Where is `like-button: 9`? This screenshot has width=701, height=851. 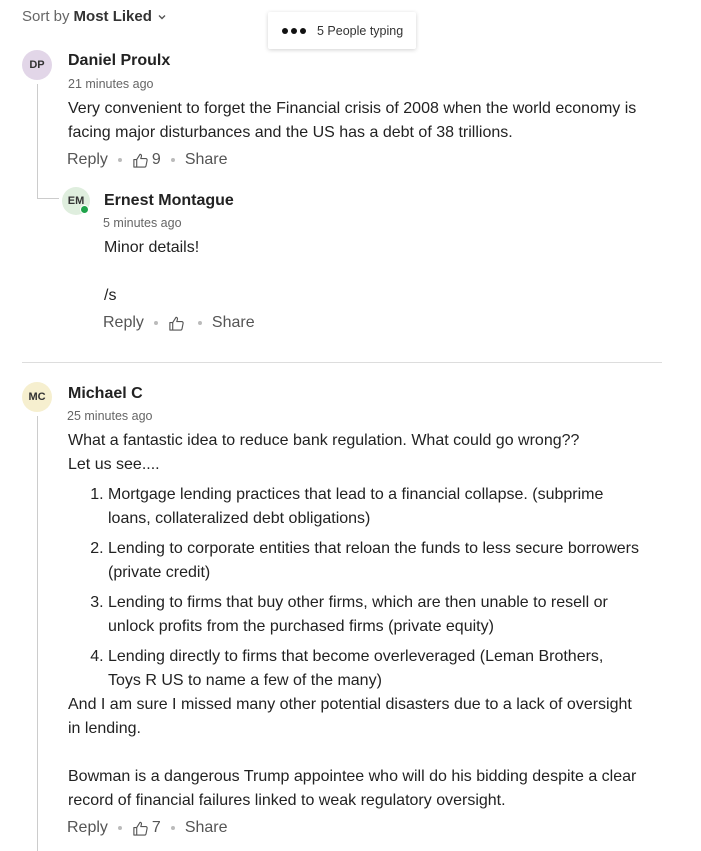 like-button: 9 is located at coordinates (146, 160).